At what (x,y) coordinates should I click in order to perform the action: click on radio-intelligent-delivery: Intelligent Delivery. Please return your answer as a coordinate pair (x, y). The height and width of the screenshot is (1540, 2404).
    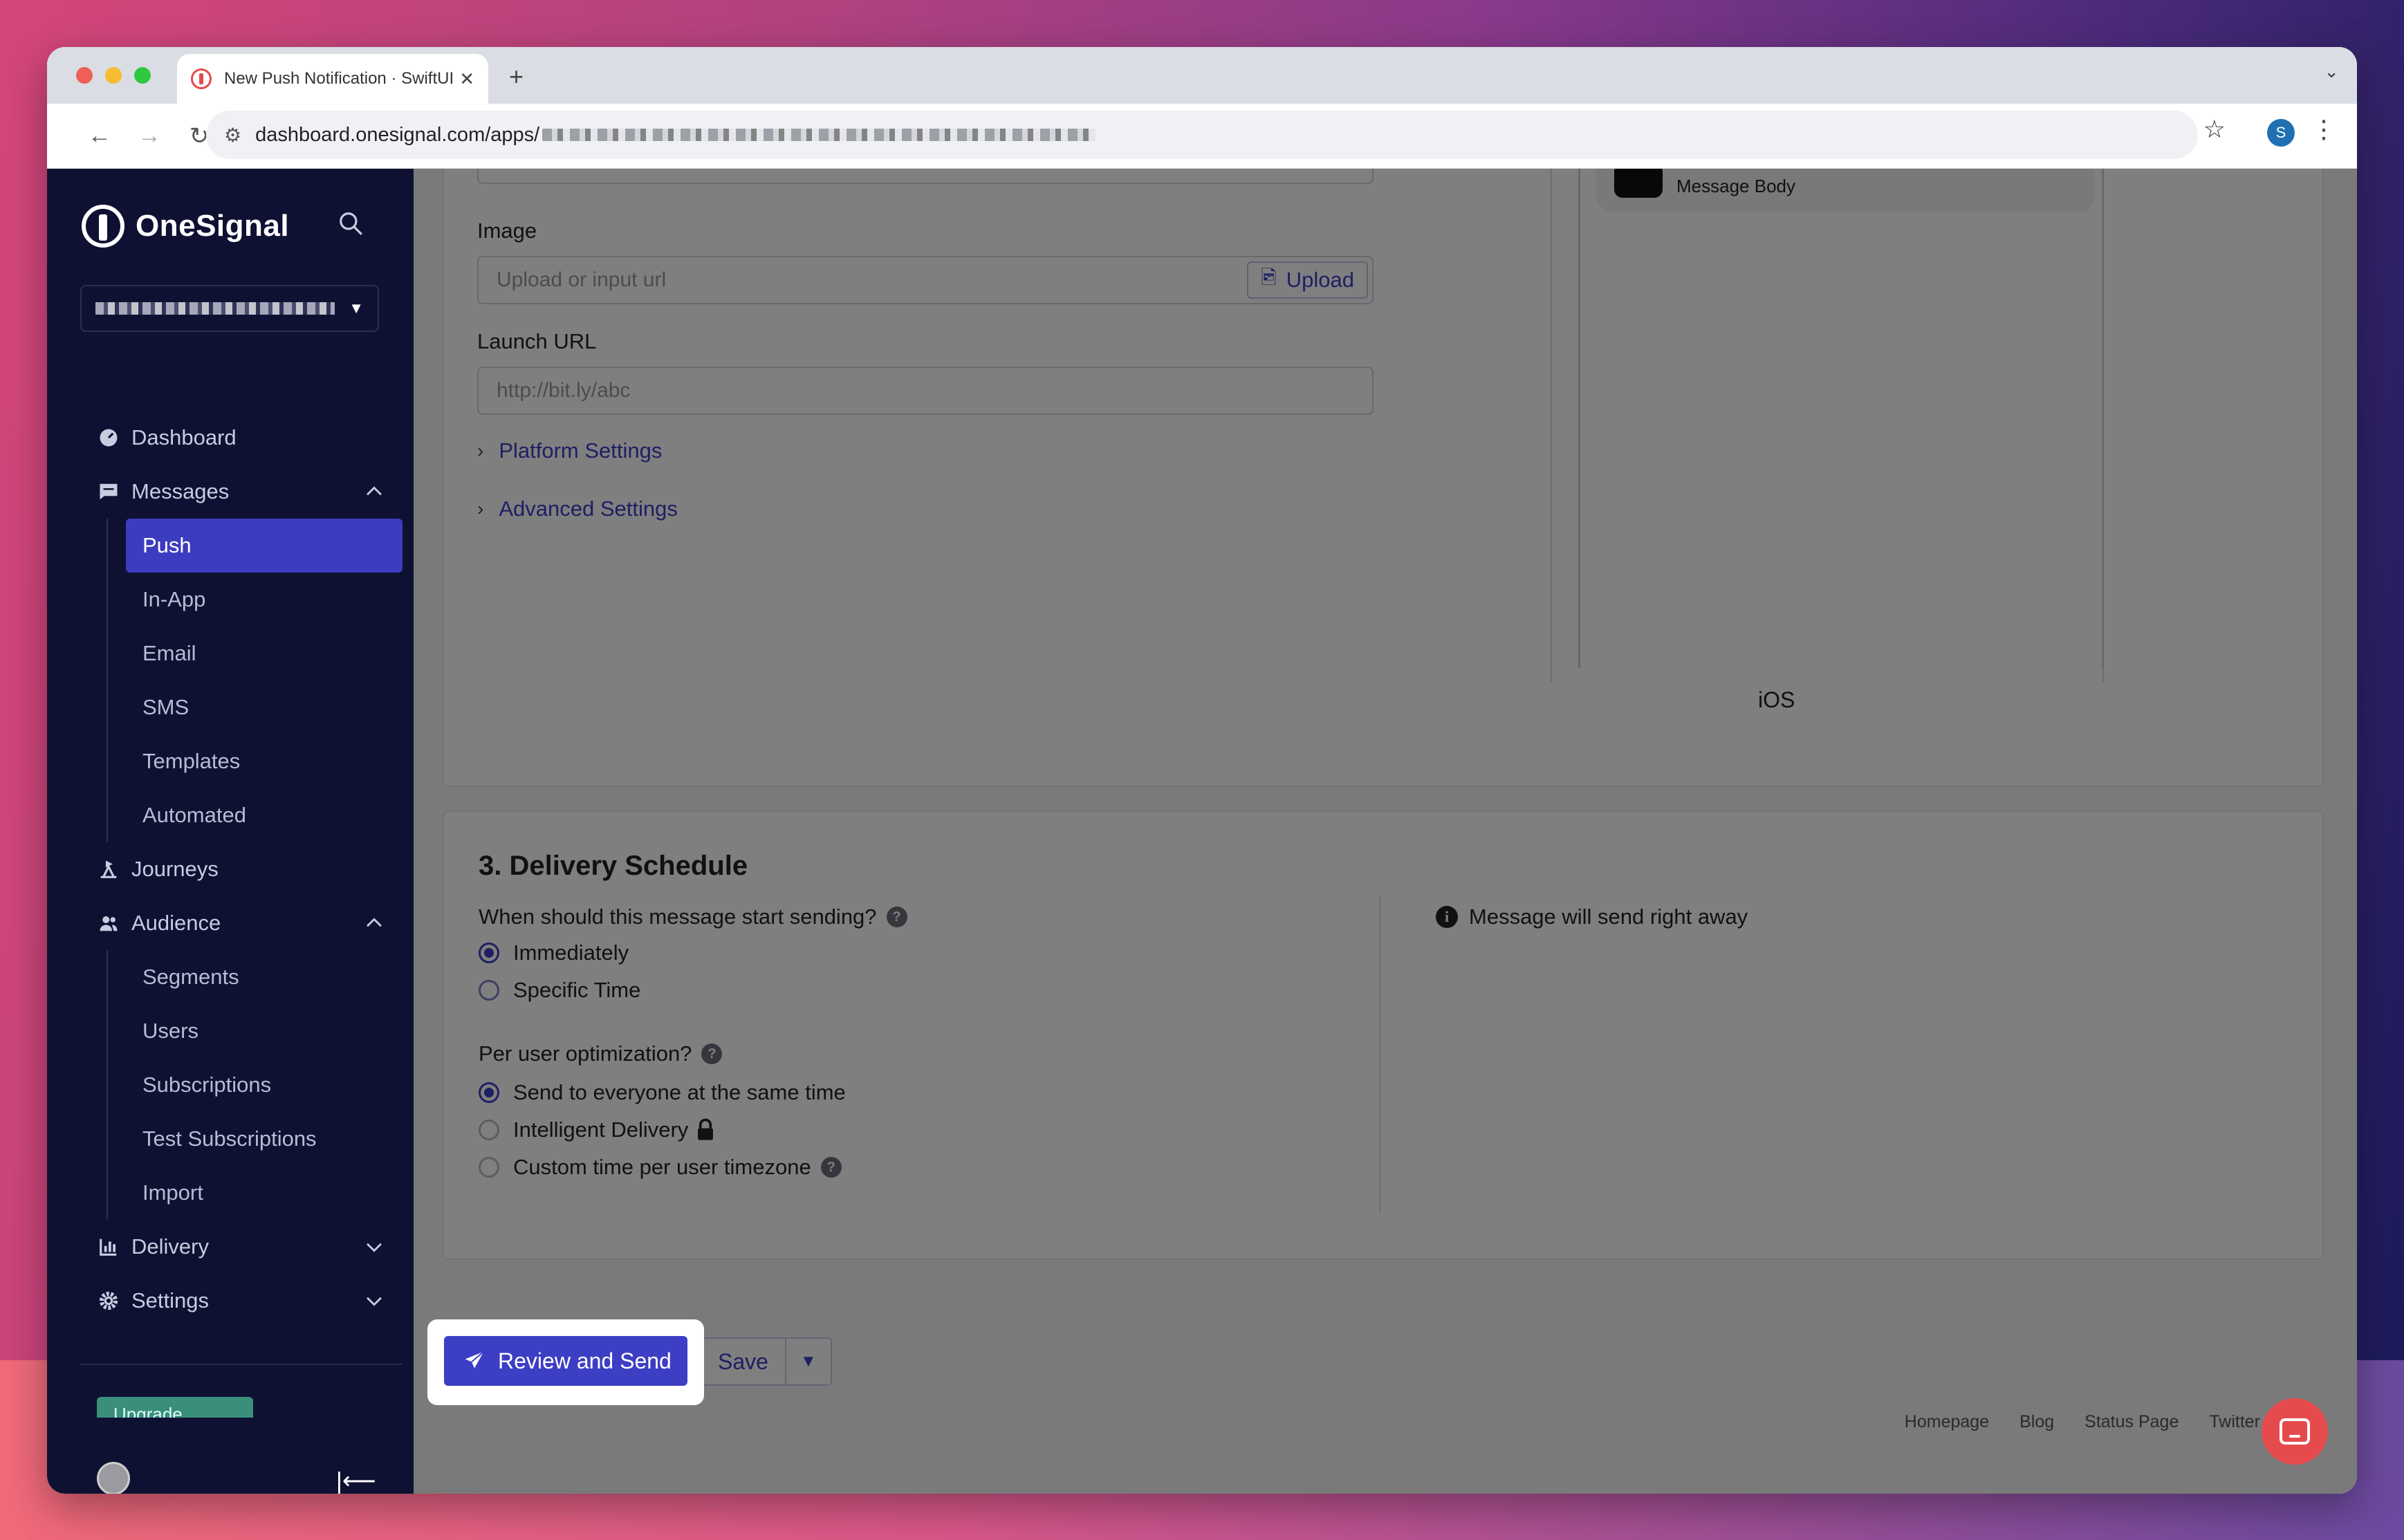
    Looking at the image, I should click on (598, 1129).